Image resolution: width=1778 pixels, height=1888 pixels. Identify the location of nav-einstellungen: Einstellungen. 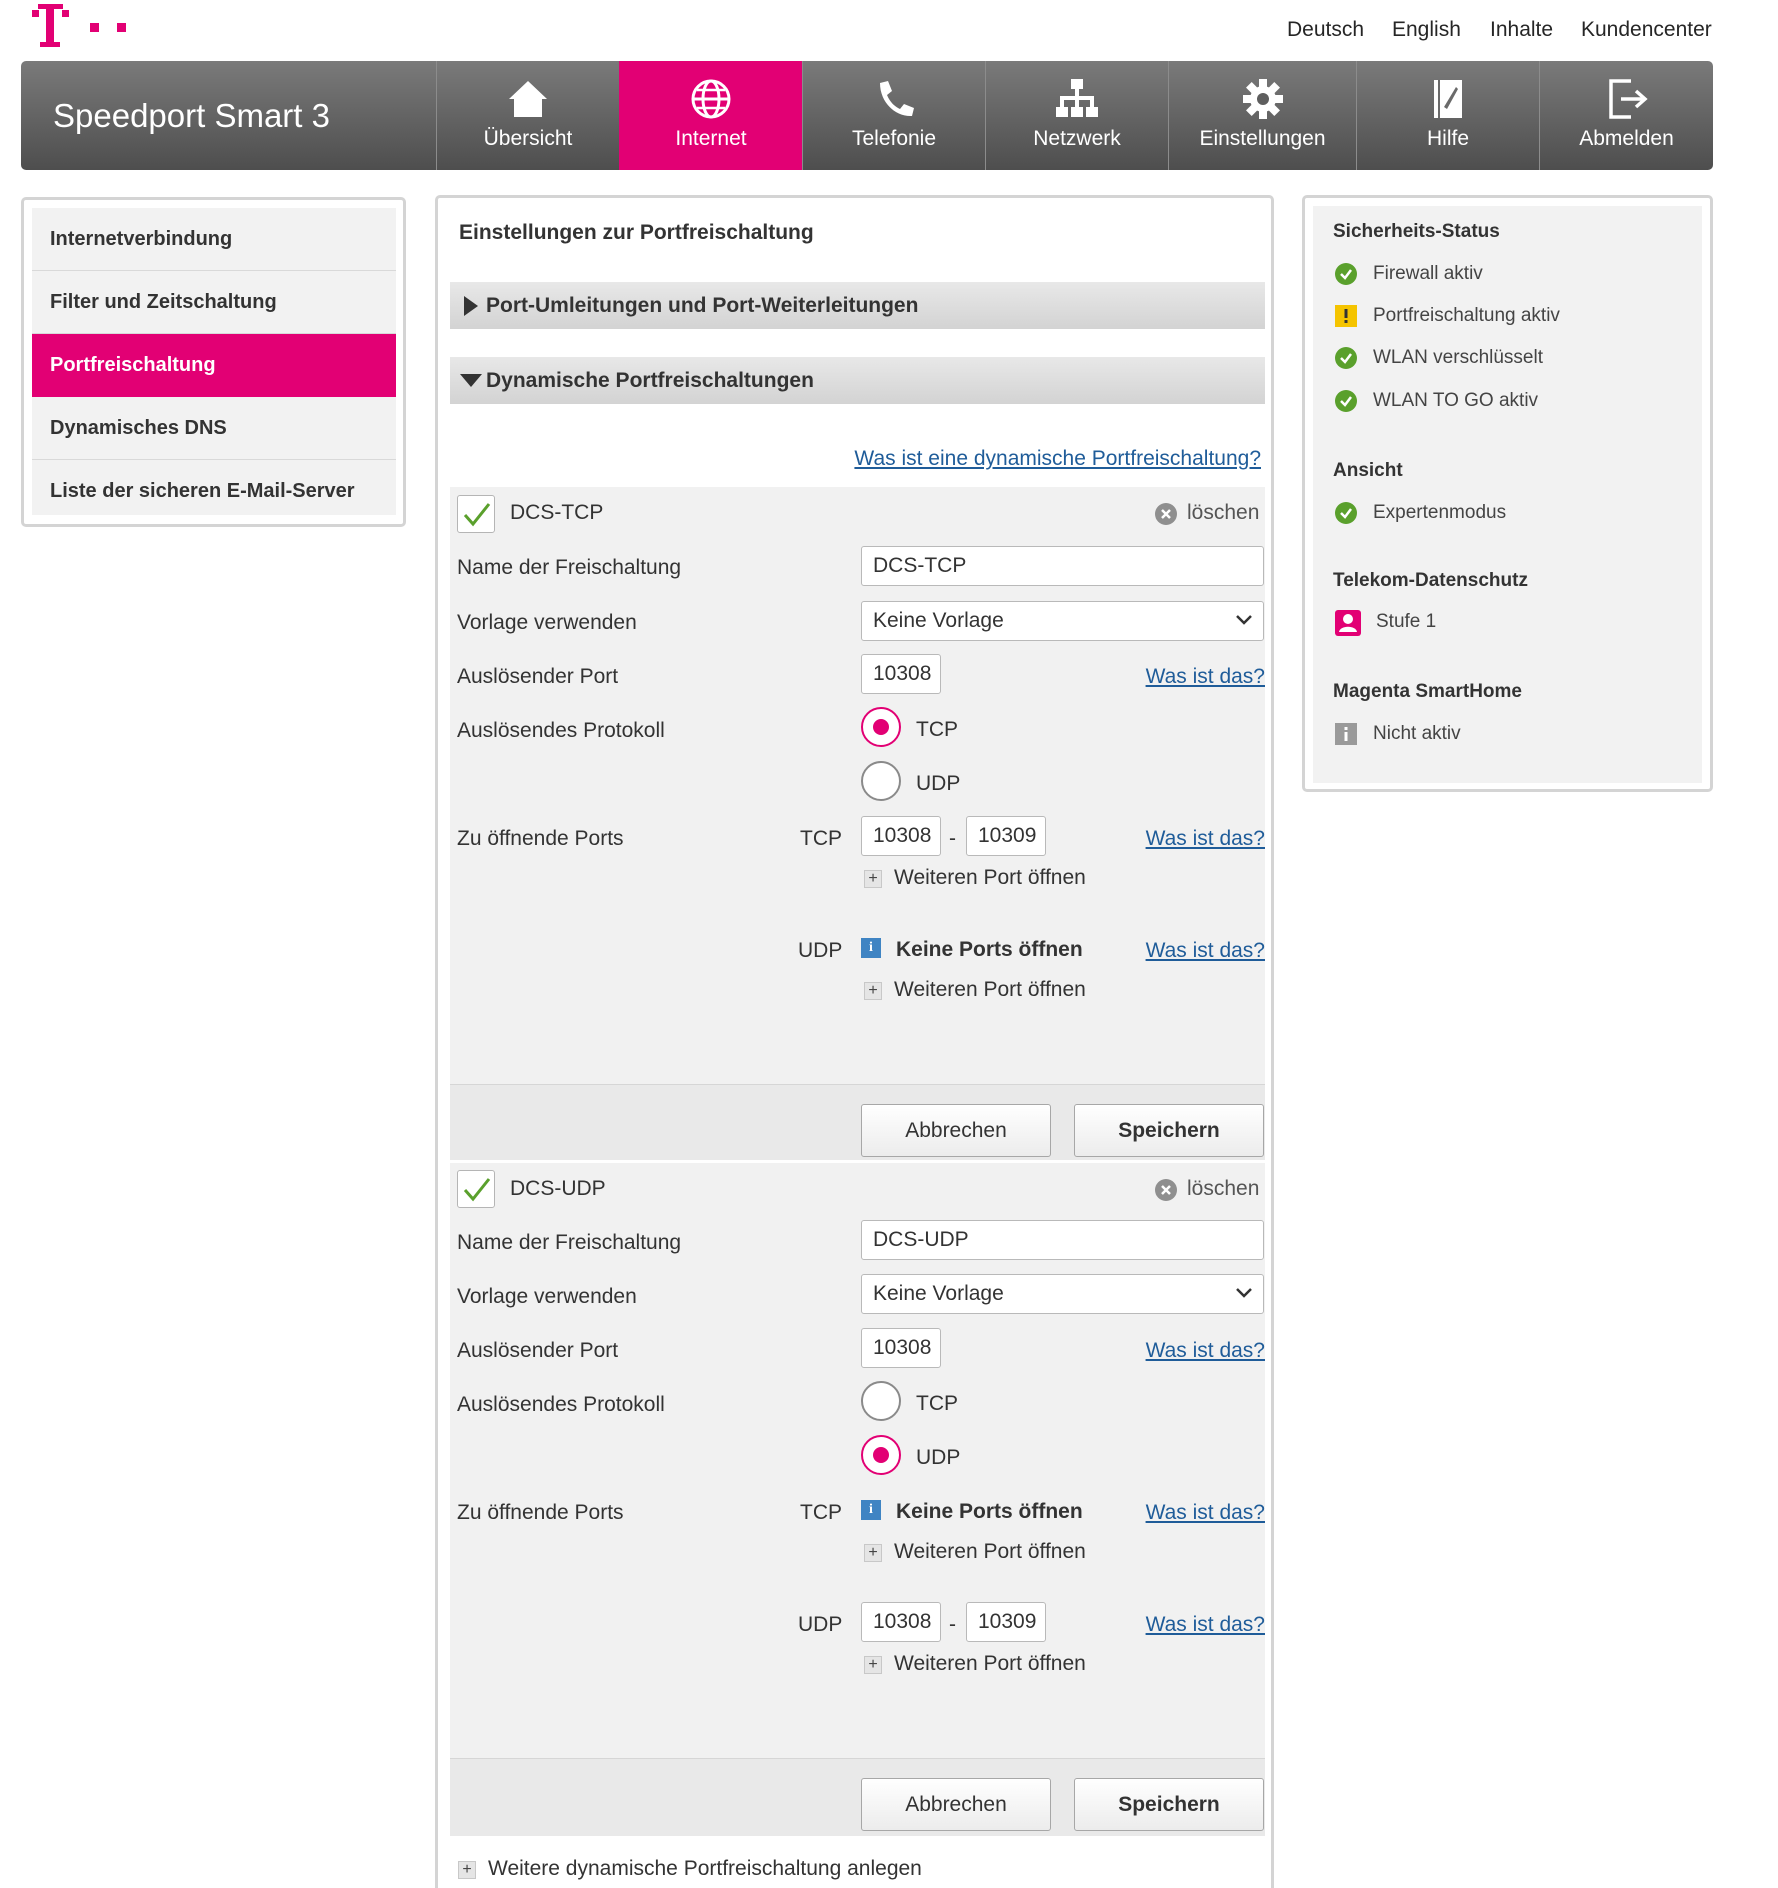
(1262, 115).